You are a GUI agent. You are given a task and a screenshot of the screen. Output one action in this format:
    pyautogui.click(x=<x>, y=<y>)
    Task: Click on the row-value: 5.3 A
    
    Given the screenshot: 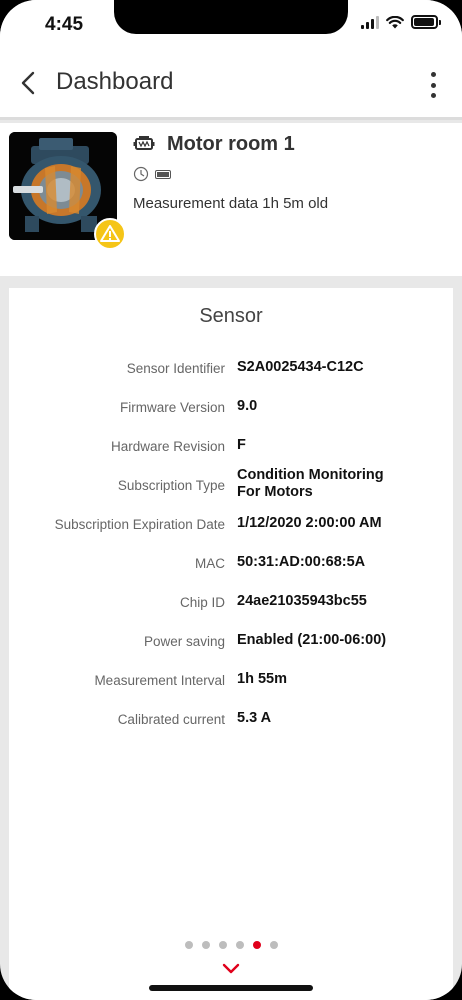 What is the action you would take?
    pyautogui.click(x=254, y=718)
    